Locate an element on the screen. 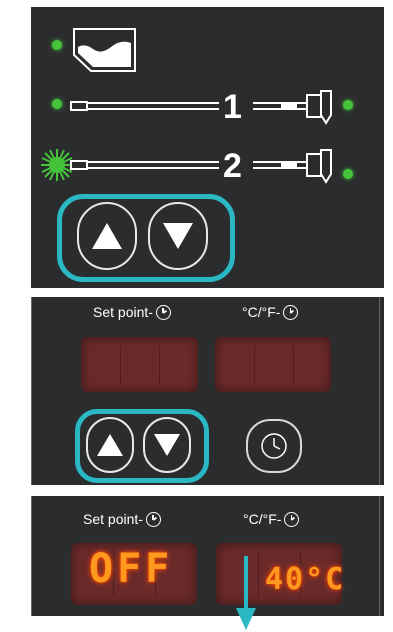  temperature-readout: 40°C is located at coordinates (305, 579).